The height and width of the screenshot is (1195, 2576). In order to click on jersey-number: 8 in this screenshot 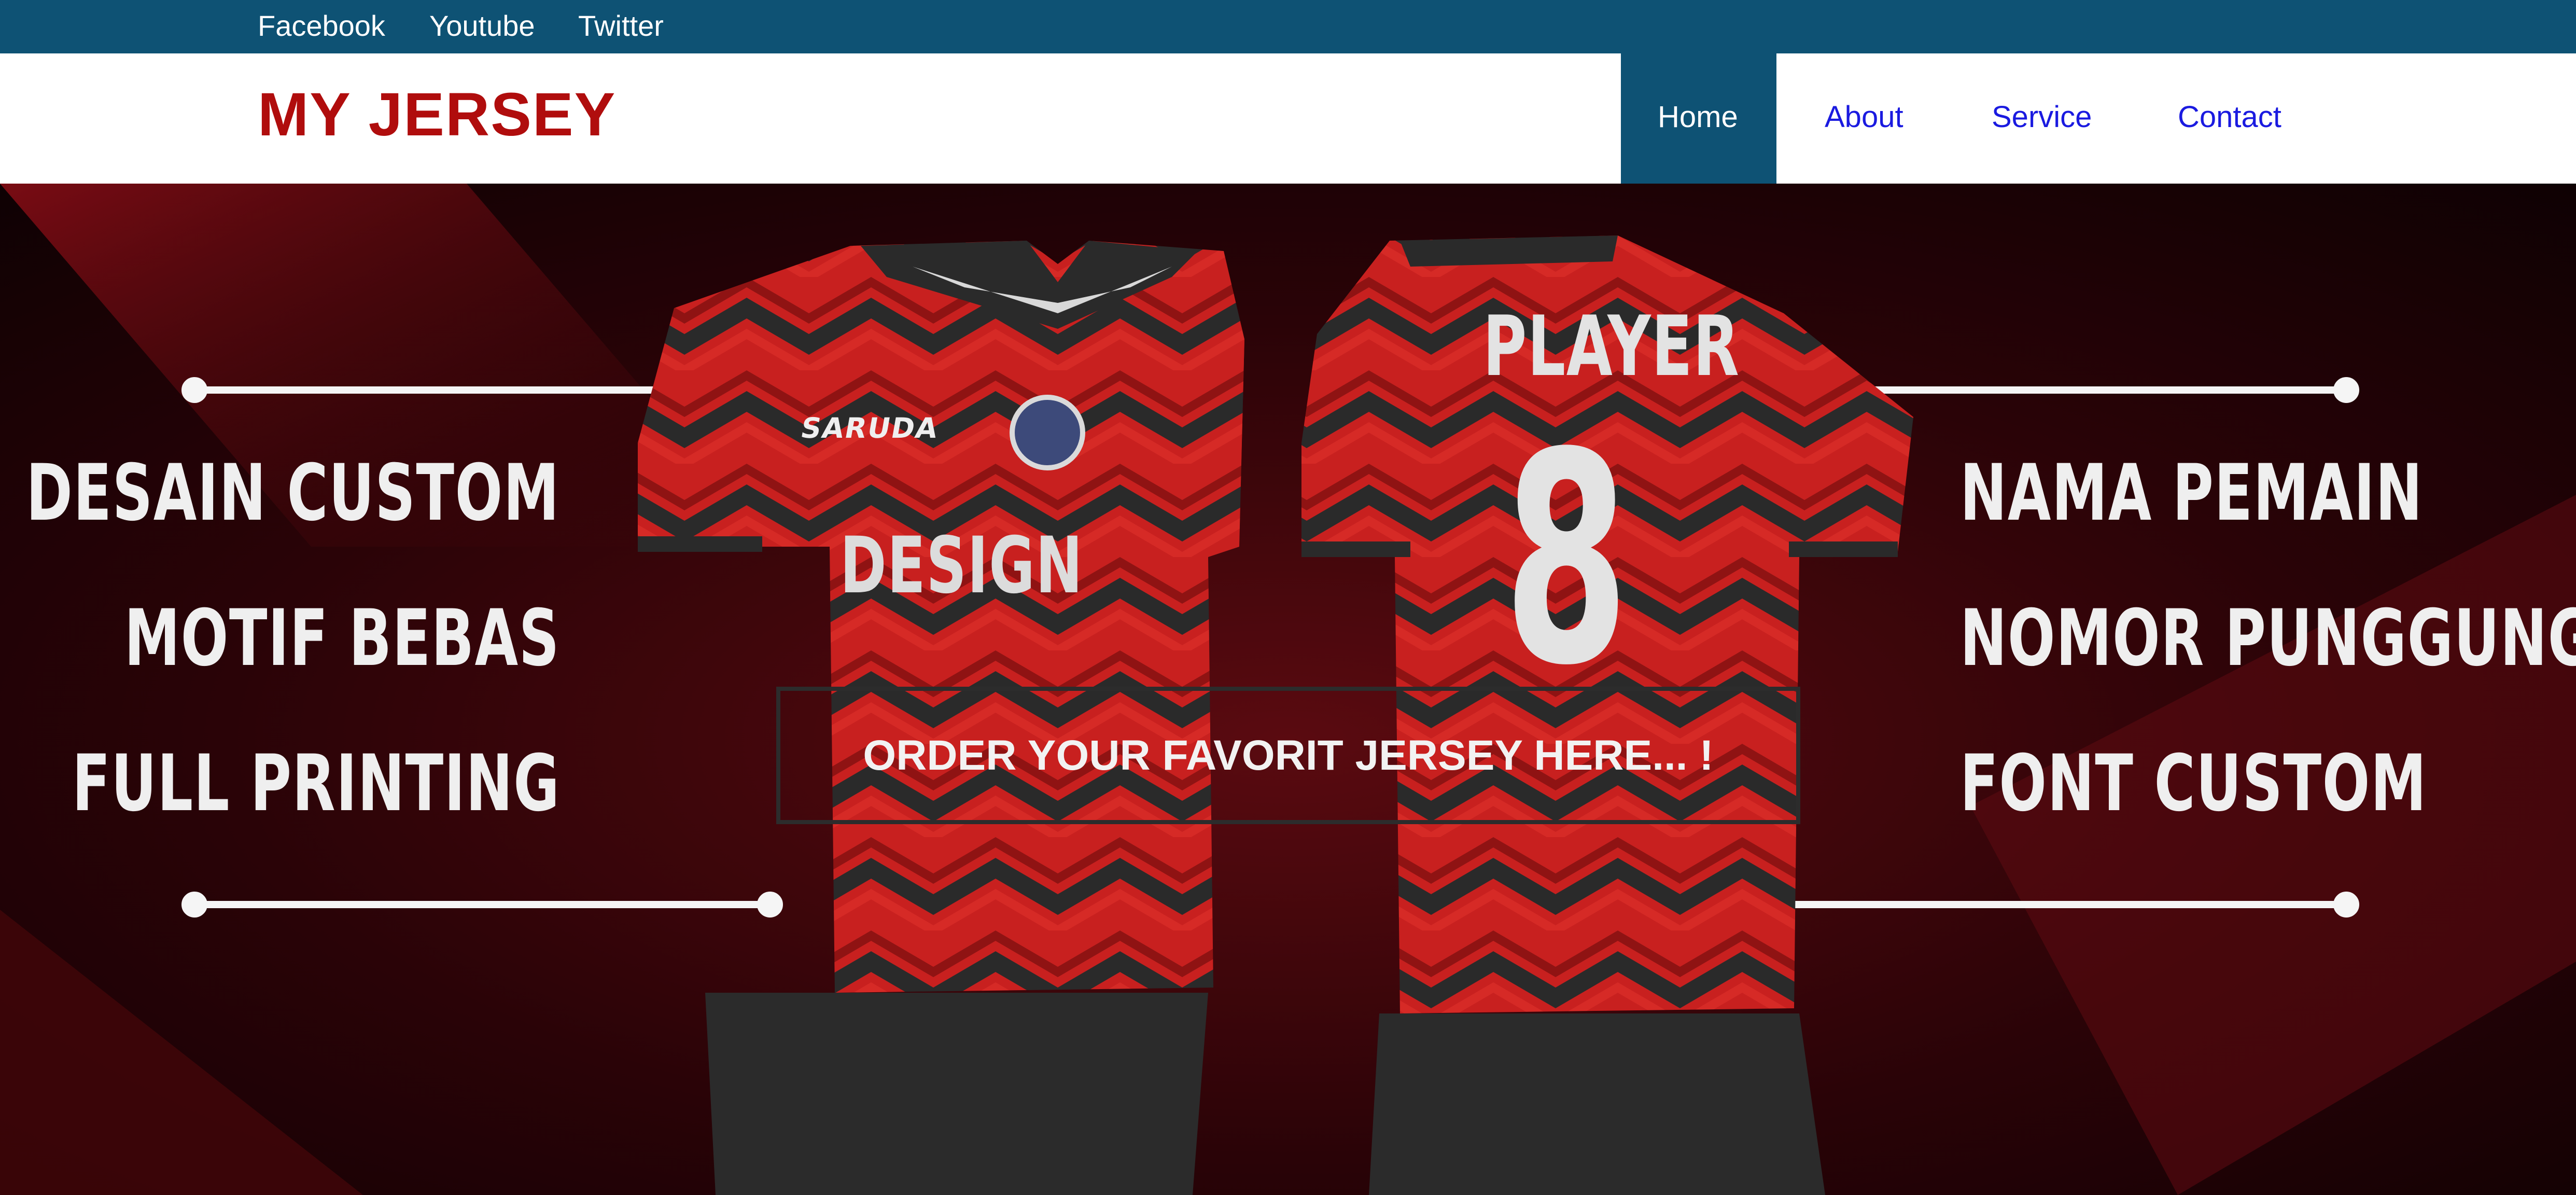, I will do `click(1567, 560)`.